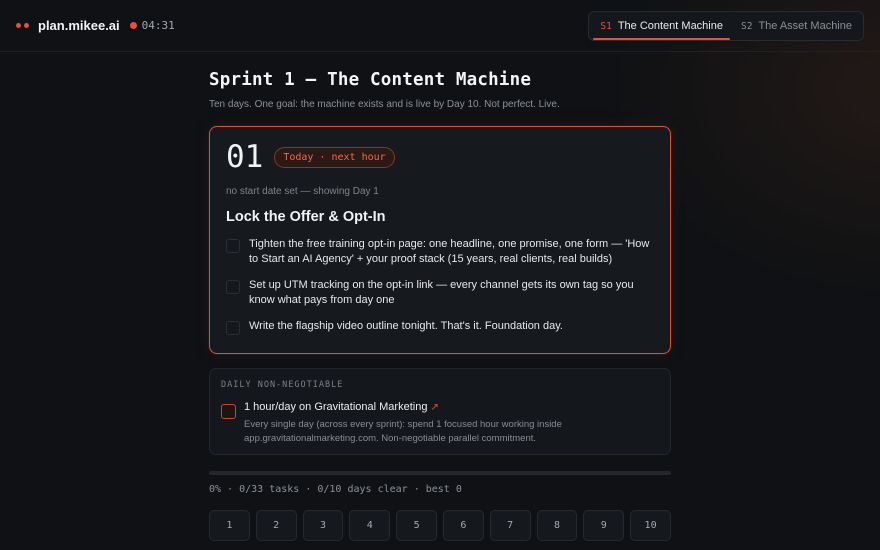  Describe the element at coordinates (370, 80) in the screenshot. I see `page-title: Sprint 1 — The Content Machine` at that location.